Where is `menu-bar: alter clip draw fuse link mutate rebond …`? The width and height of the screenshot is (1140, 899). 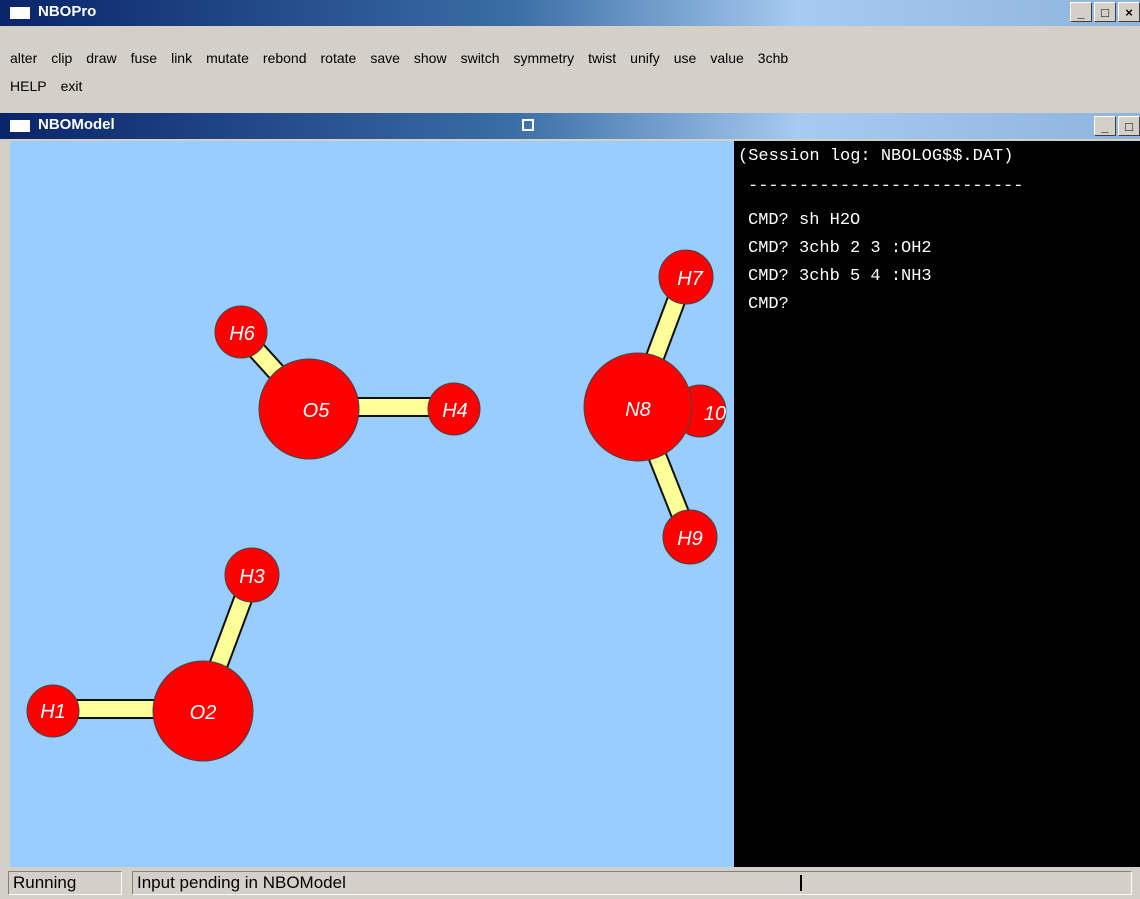 menu-bar: alter clip draw fuse link mutate rebond … is located at coordinates (570, 73).